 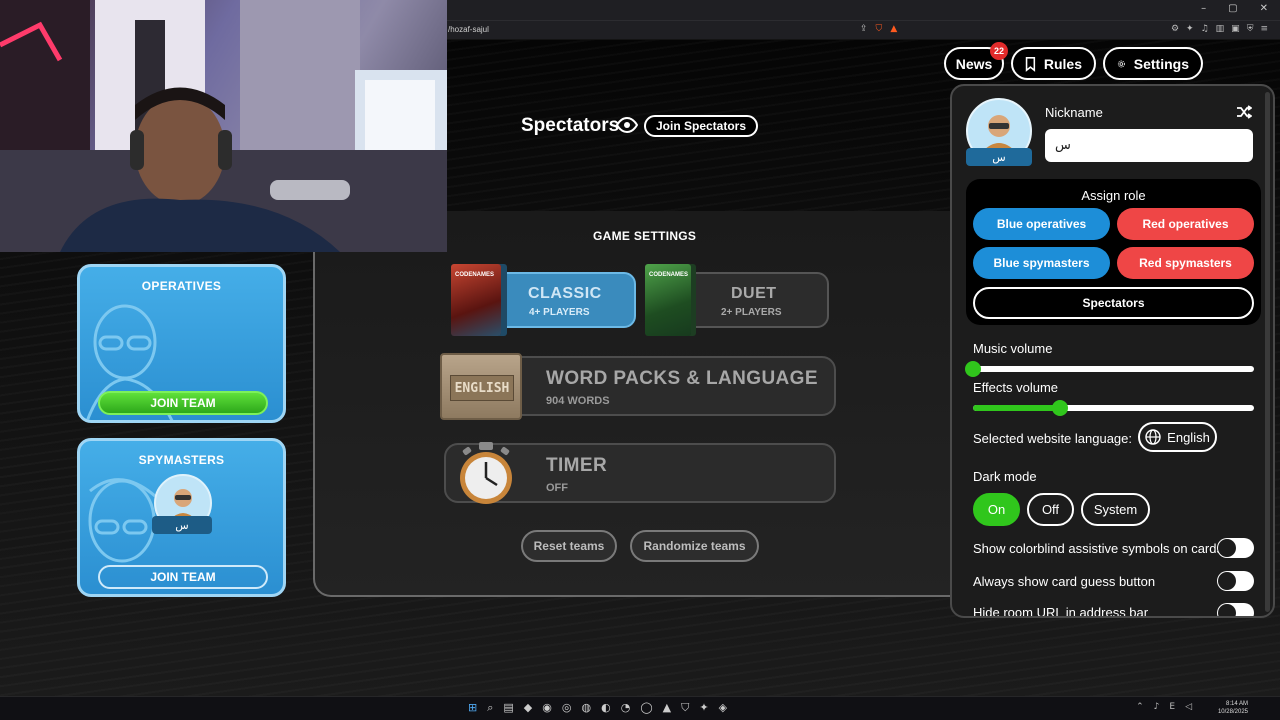 I want to click on sidebar-icon: ▥, so click(x=1220, y=29).